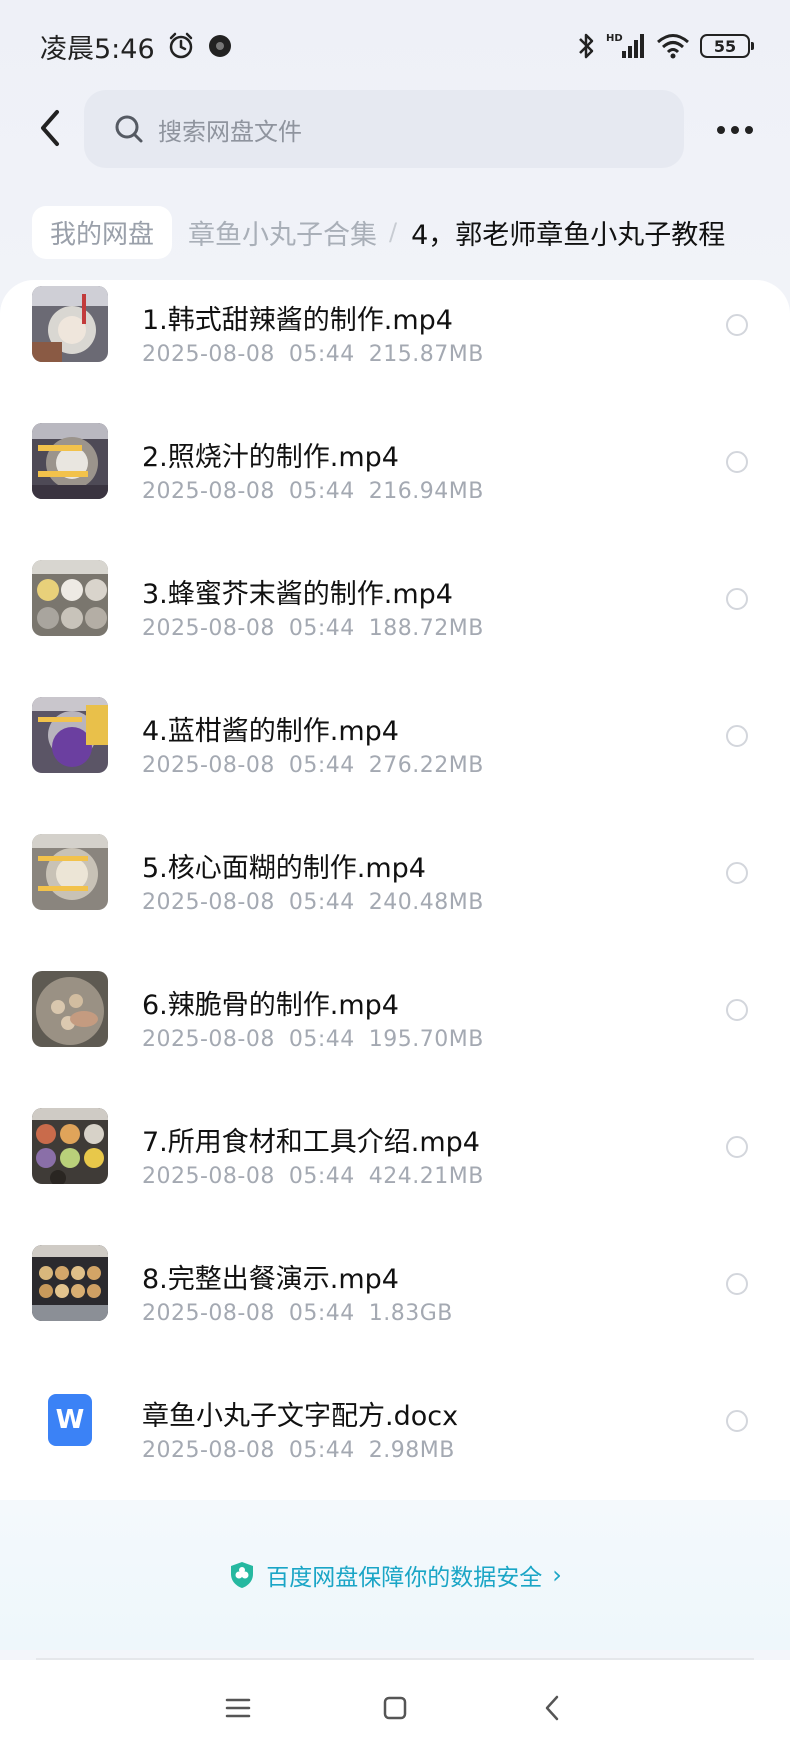 The image size is (790, 1756). What do you see at coordinates (426, 354) in the screenshot?
I see `file-size: 215.87MB` at bounding box center [426, 354].